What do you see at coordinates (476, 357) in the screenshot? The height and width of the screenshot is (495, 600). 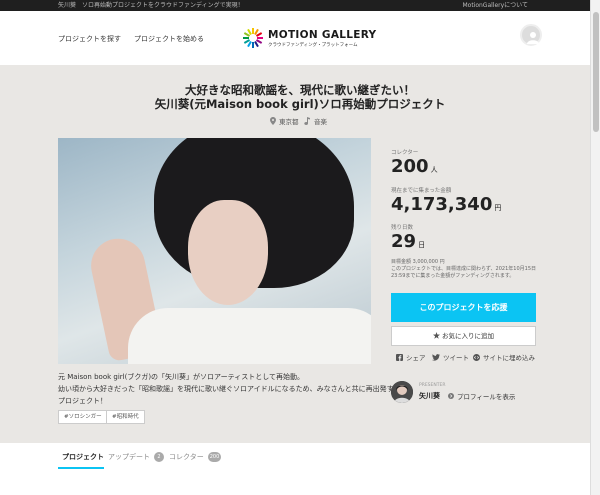 I see `embed-icon` at bounding box center [476, 357].